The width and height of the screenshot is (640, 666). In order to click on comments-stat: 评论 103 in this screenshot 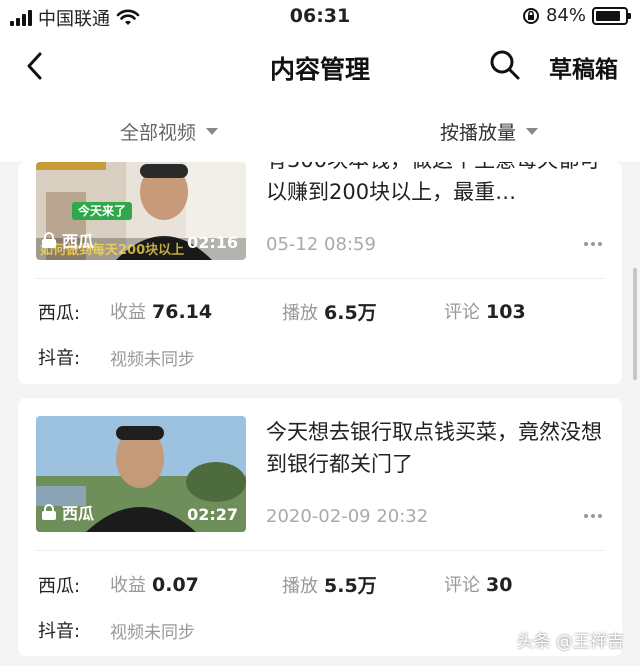, I will do `click(485, 311)`.